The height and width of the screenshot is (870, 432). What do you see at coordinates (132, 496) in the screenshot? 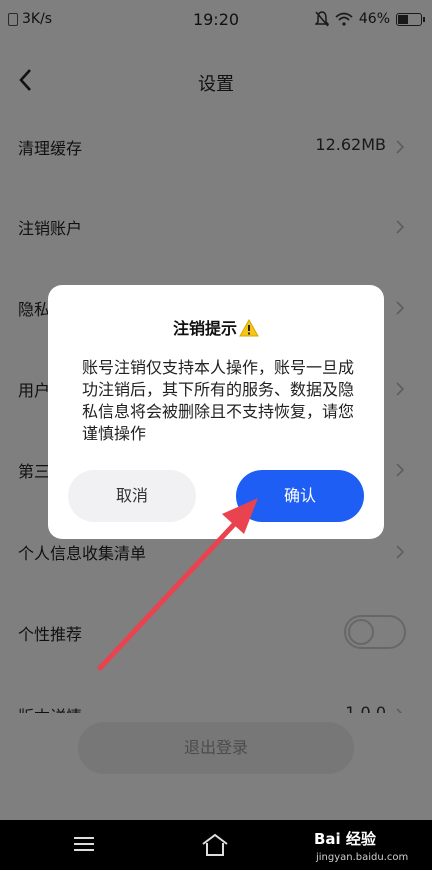
I see `dialog-cancel-button: 取消` at bounding box center [132, 496].